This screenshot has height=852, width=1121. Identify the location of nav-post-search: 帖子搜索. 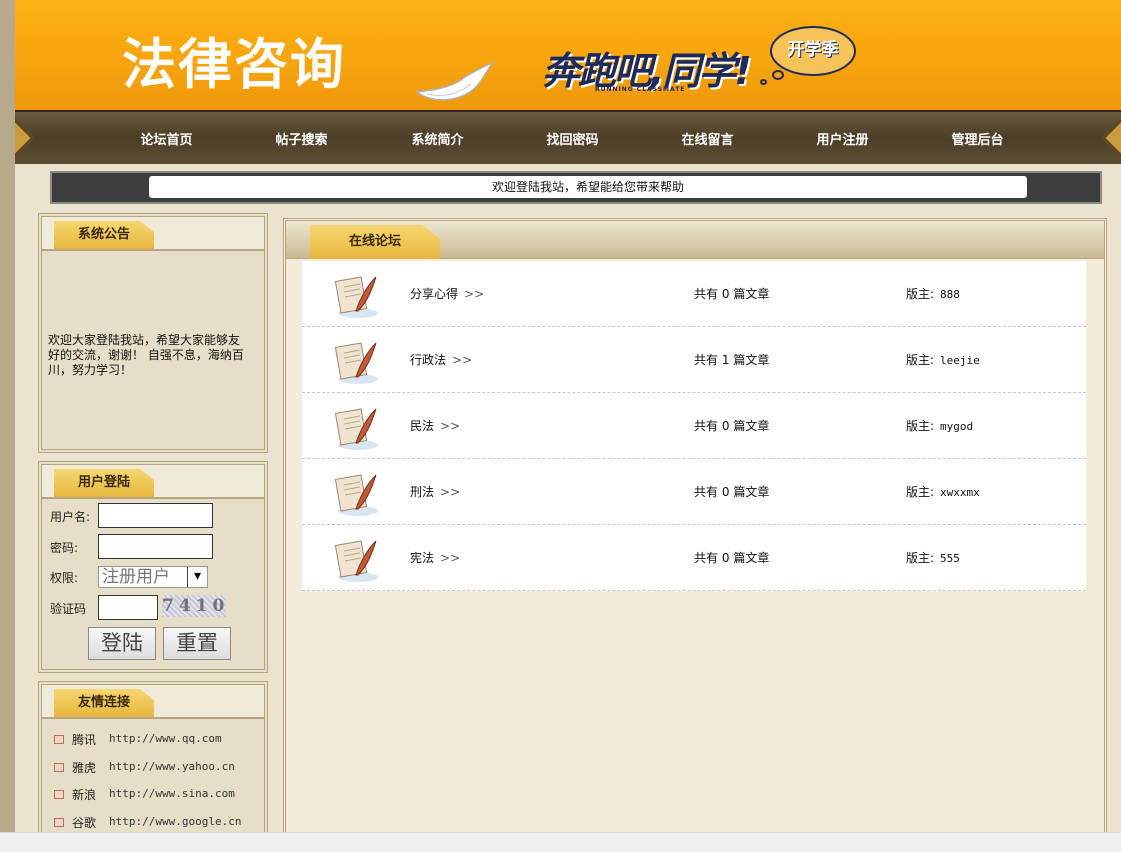
(301, 138).